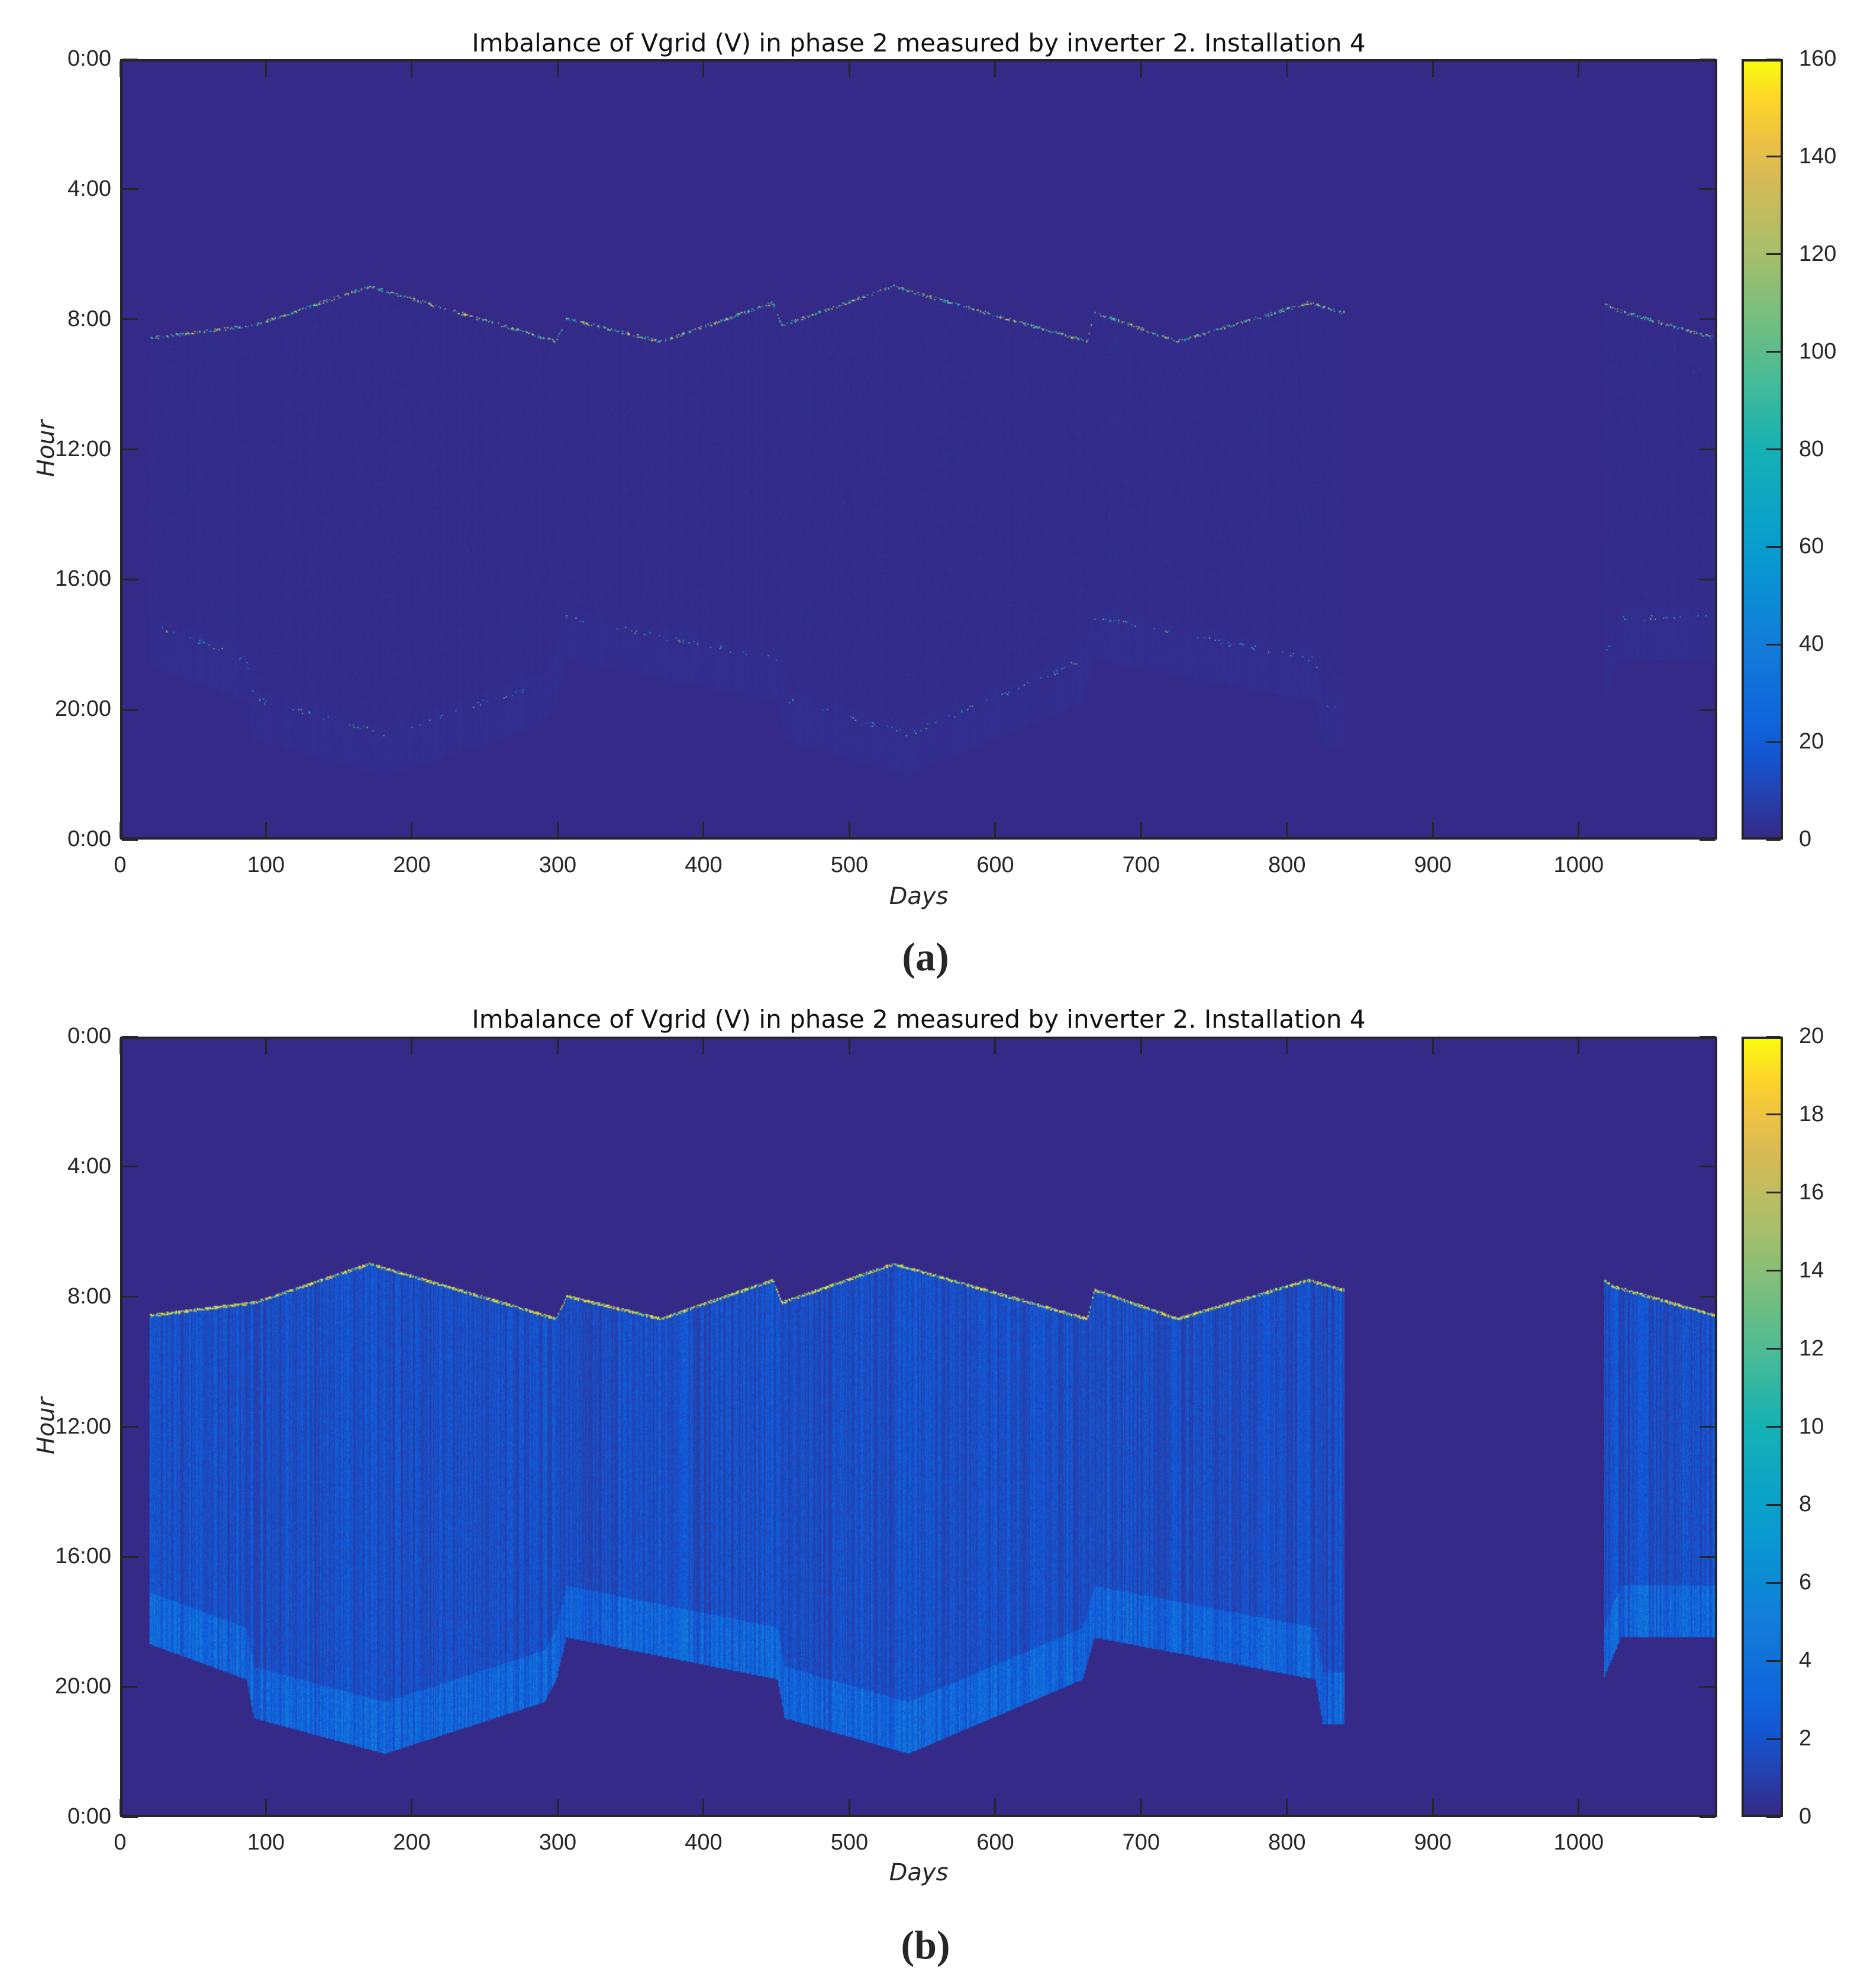 The width and height of the screenshot is (1851, 1988). What do you see at coordinates (1818, 156) in the screenshot?
I see `colorbar-tick-label: 140` at bounding box center [1818, 156].